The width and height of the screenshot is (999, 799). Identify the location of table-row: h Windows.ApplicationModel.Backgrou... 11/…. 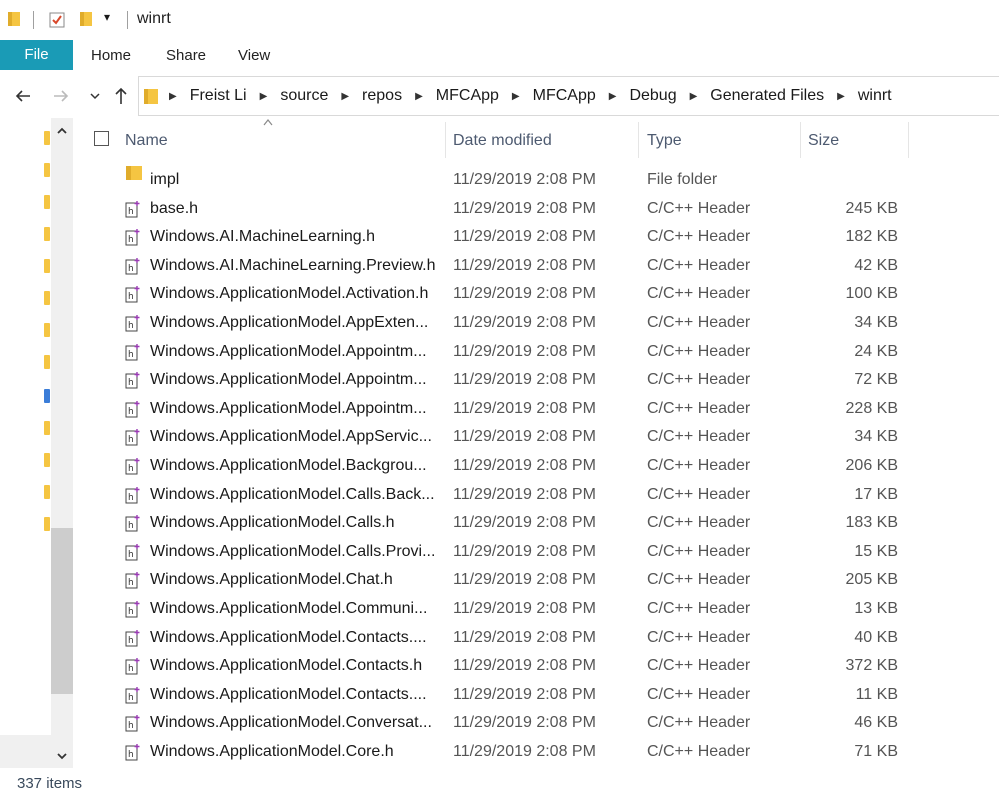
(493, 466).